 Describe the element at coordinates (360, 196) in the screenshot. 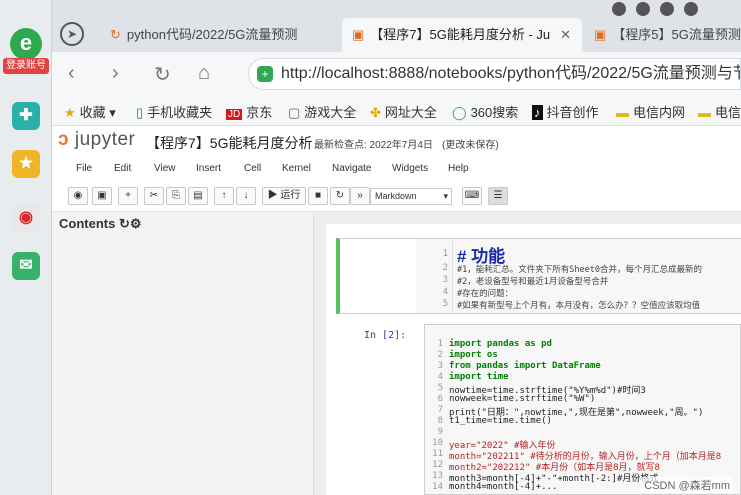

I see `restart-run-all-icon: »` at that location.